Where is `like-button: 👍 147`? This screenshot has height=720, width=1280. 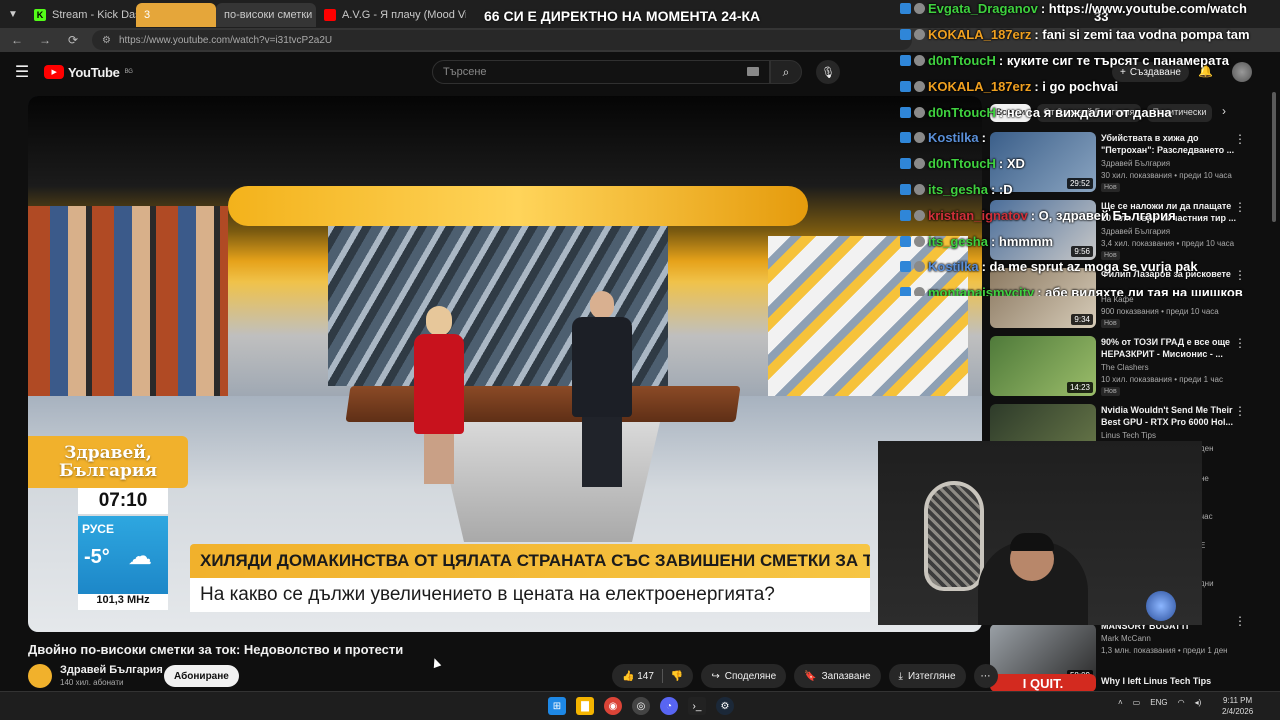 like-button: 👍 147 is located at coordinates (638, 676).